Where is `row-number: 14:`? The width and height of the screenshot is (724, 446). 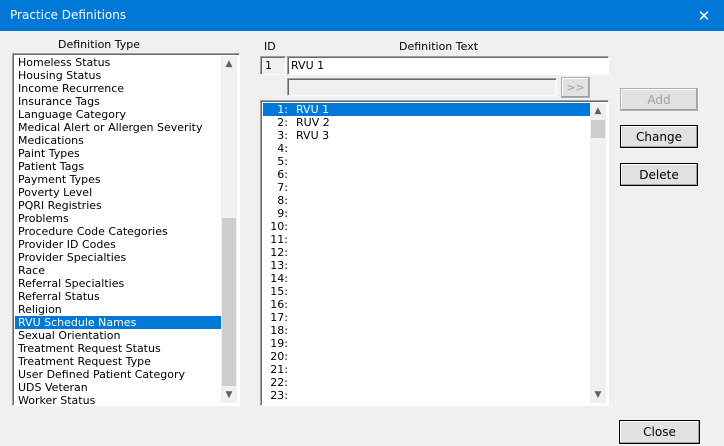 row-number: 14: is located at coordinates (279, 278).